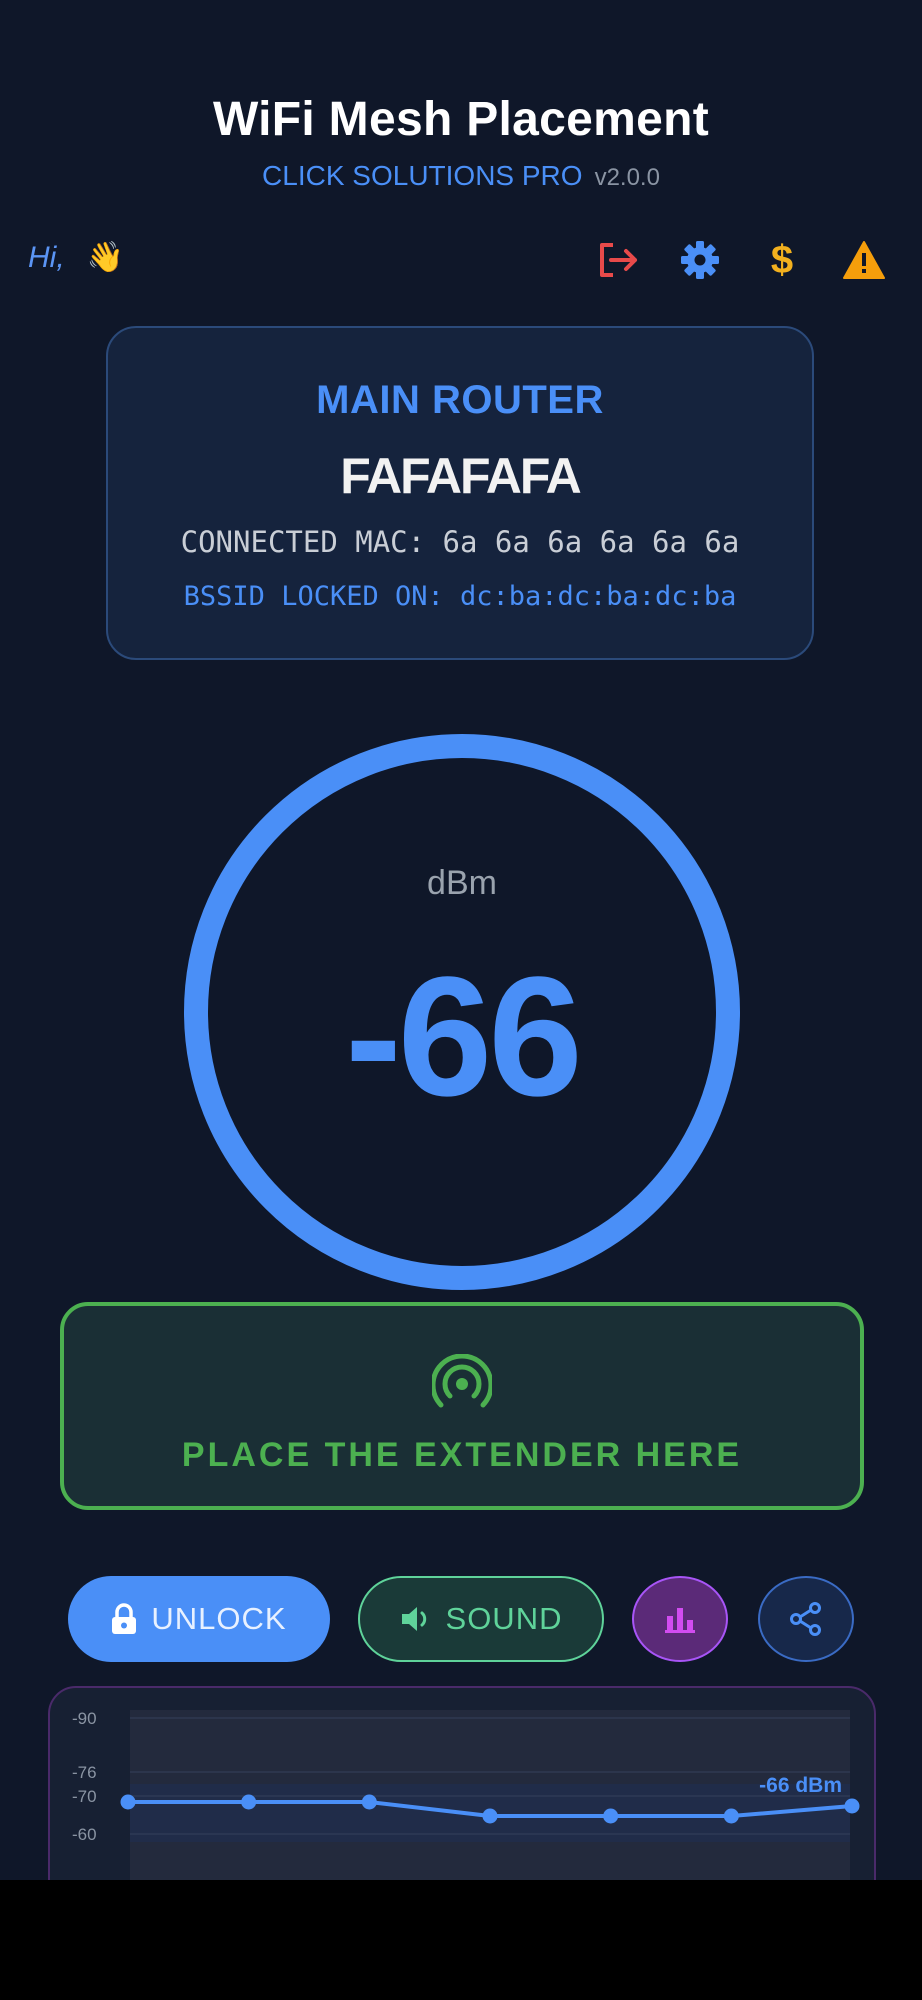 The width and height of the screenshot is (922, 2000). I want to click on signal-history-chart: -90 -76 -70 -60 -66 dBm, so click(462, 1783).